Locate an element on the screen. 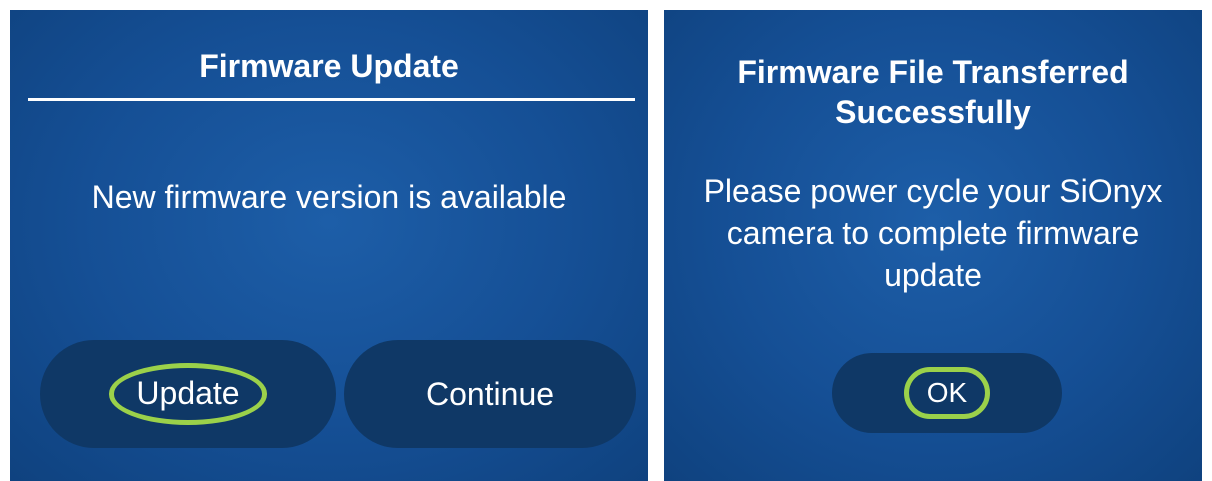  continue-button-label: Continue is located at coordinates (490, 393).